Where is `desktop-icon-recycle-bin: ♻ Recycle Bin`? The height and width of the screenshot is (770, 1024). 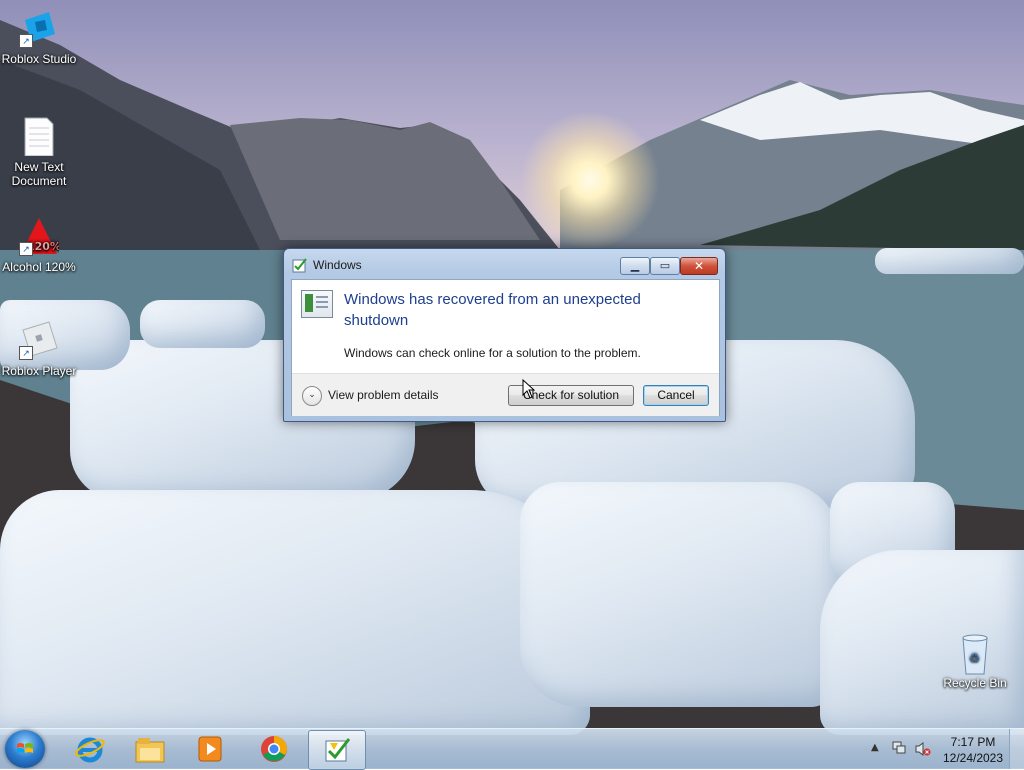 desktop-icon-recycle-bin: ♻ Recycle Bin is located at coordinates (975, 661).